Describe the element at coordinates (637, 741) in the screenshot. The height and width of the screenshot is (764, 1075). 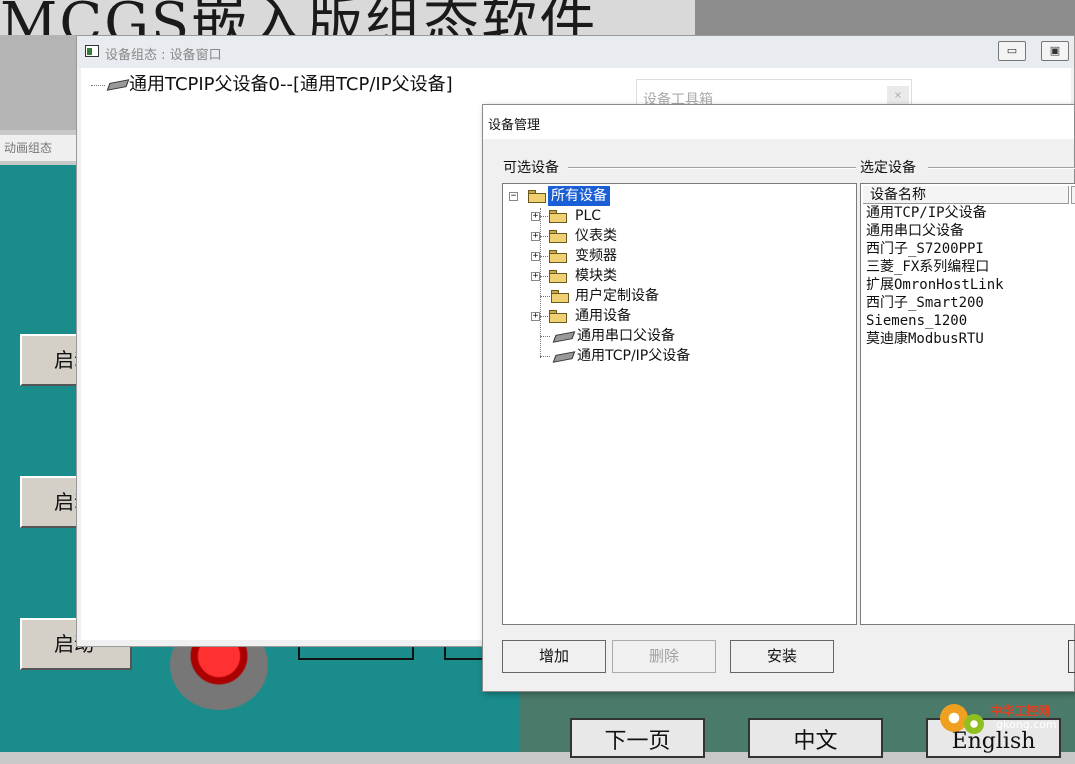
I see `next-page-label: 下一页` at that location.